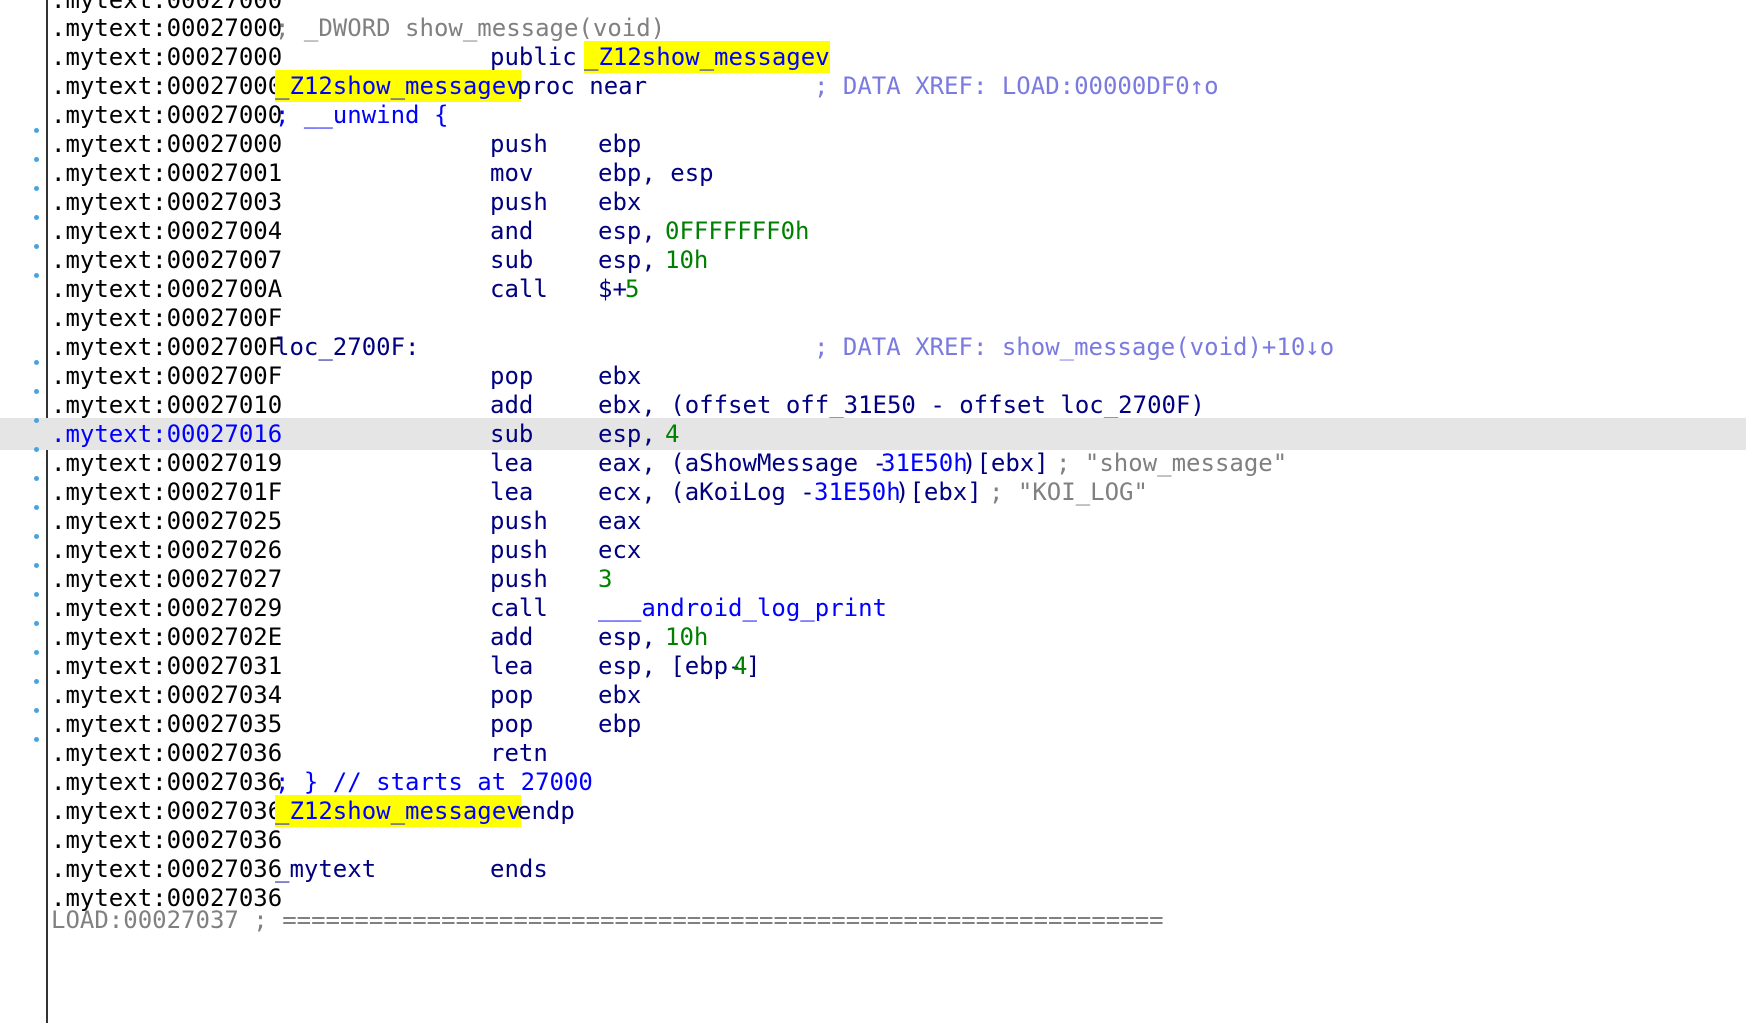 The image size is (1746, 1023). I want to click on location-label: loc_2700F:, so click(347, 347).